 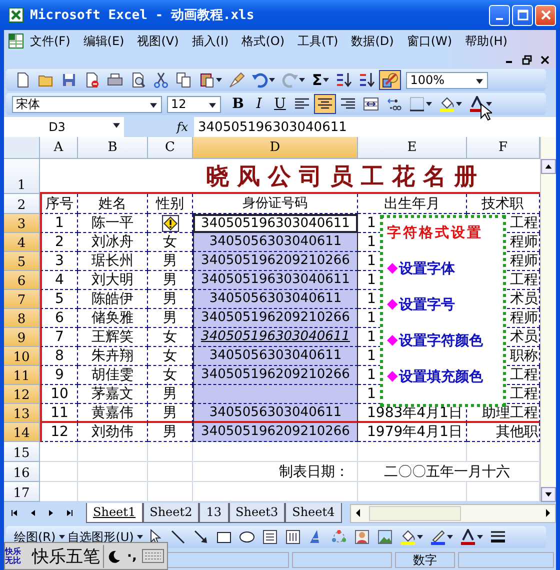 I want to click on vertical-scrollbar, so click(x=548, y=319).